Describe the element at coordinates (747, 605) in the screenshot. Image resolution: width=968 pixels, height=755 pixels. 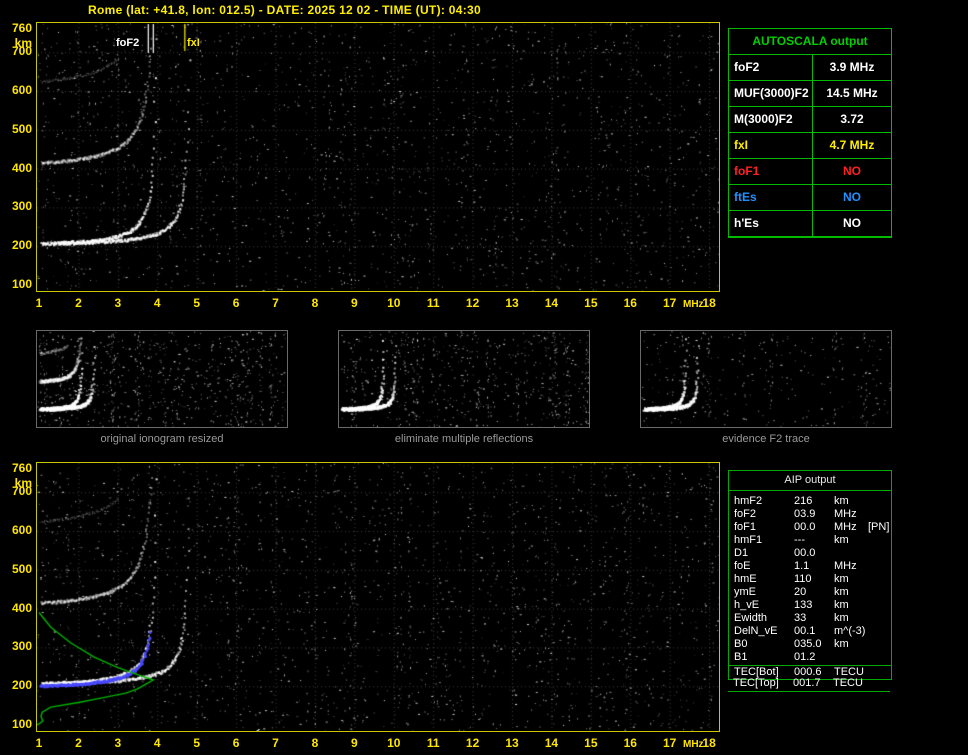
I see `aip-label: h_vE` at that location.